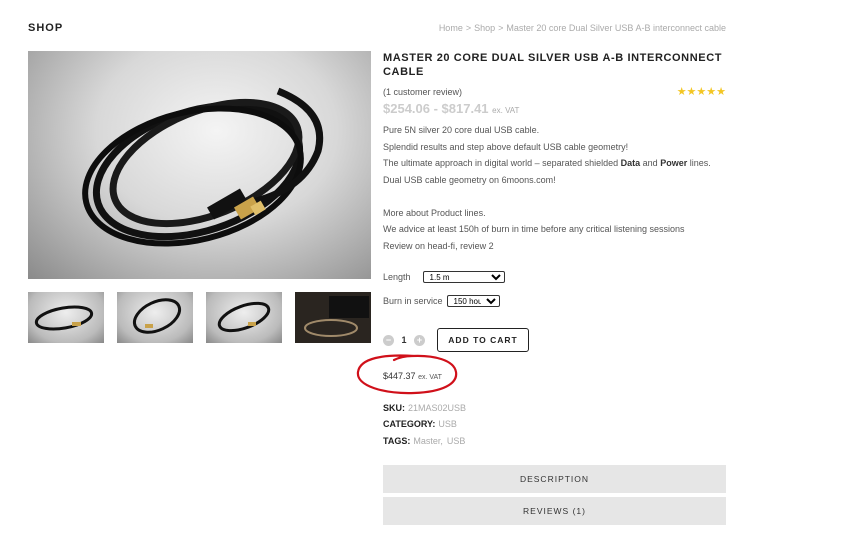  What do you see at coordinates (393, 213) in the screenshot?
I see `more-link: More` at bounding box center [393, 213].